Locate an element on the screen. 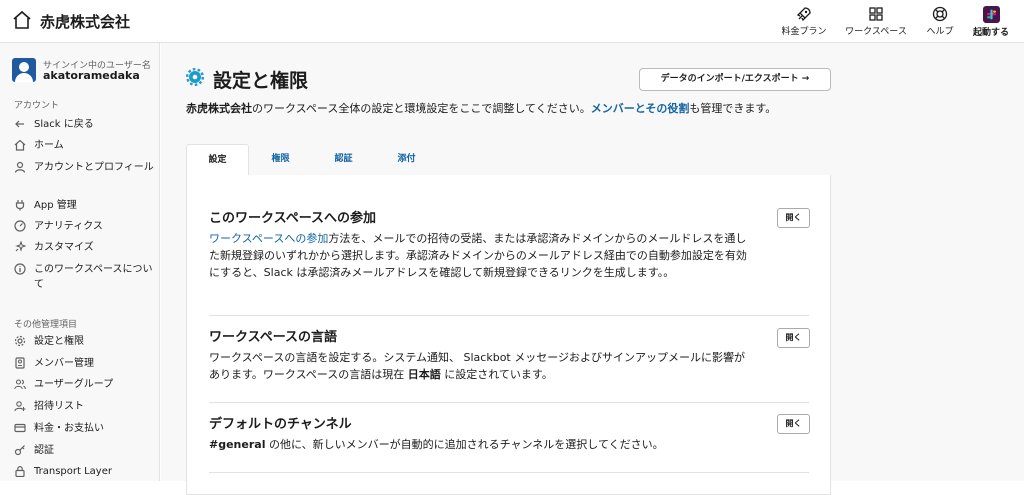  key-icon is located at coordinates (19, 450).